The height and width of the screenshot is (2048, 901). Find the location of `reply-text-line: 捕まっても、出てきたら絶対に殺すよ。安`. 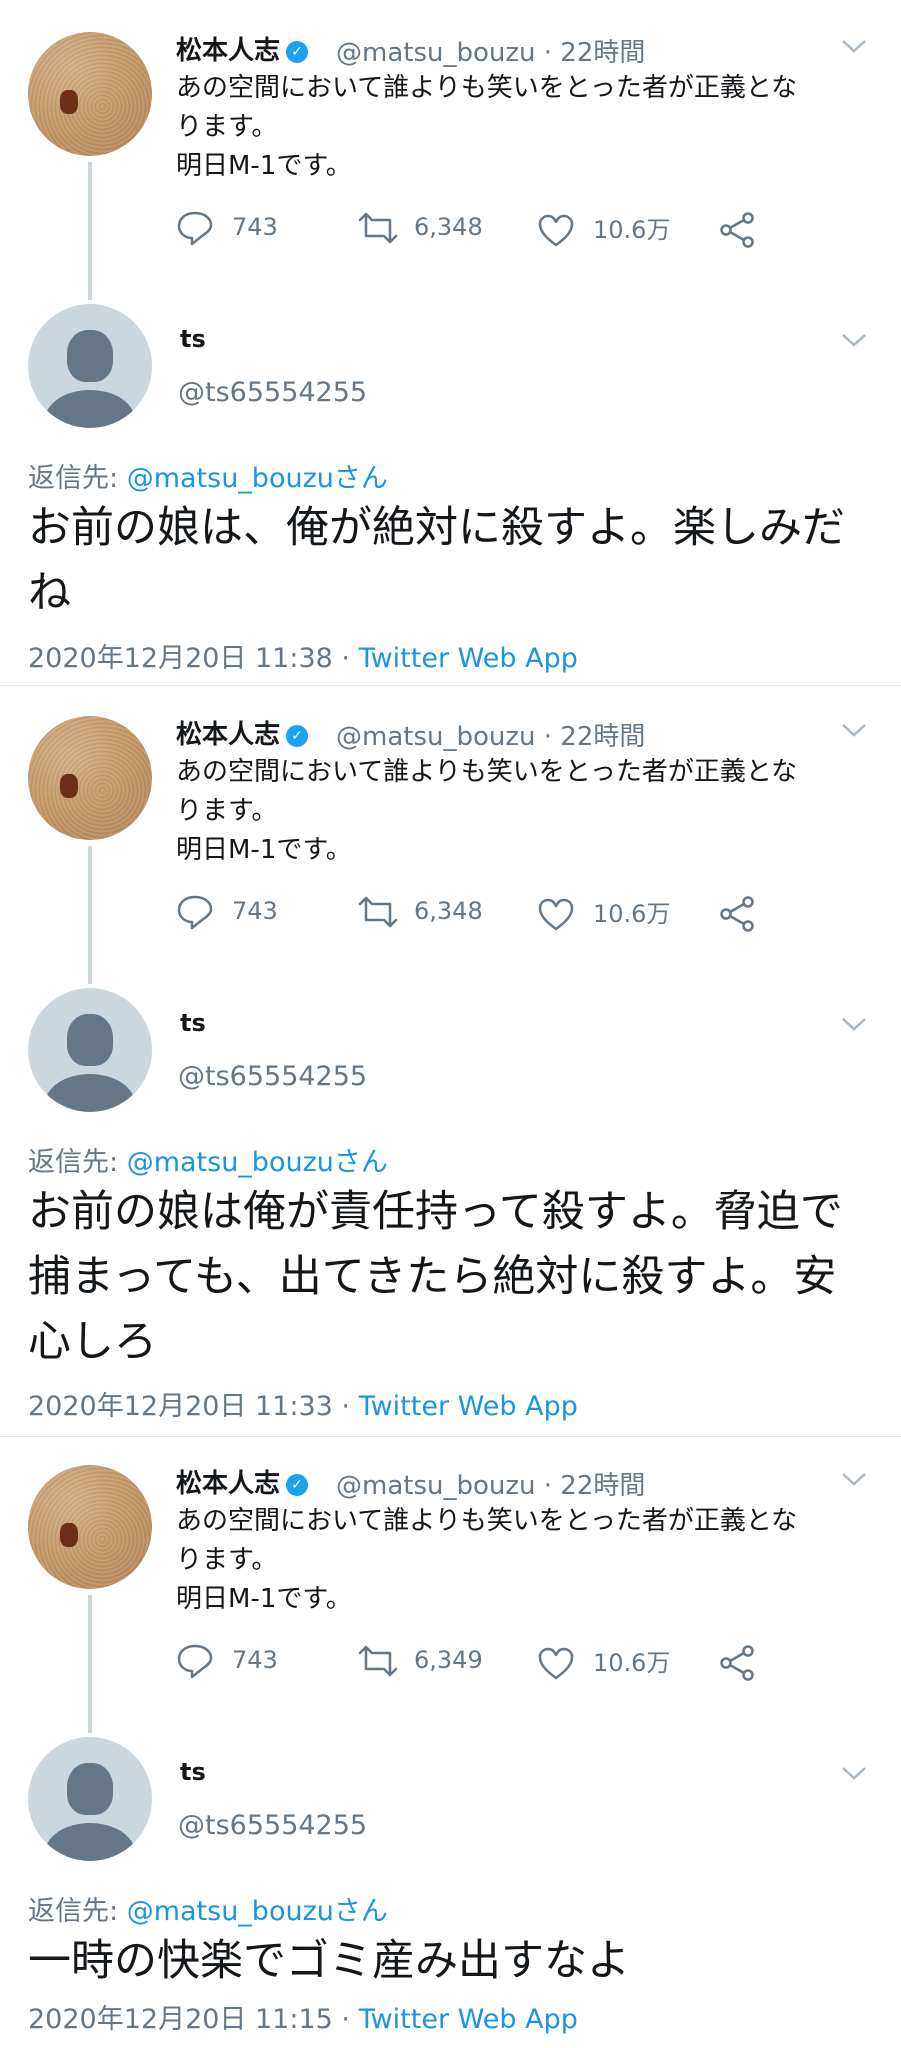

reply-text-line: 捕まっても、出てきたら絶対に殺すよ。安 is located at coordinates (432, 1277).